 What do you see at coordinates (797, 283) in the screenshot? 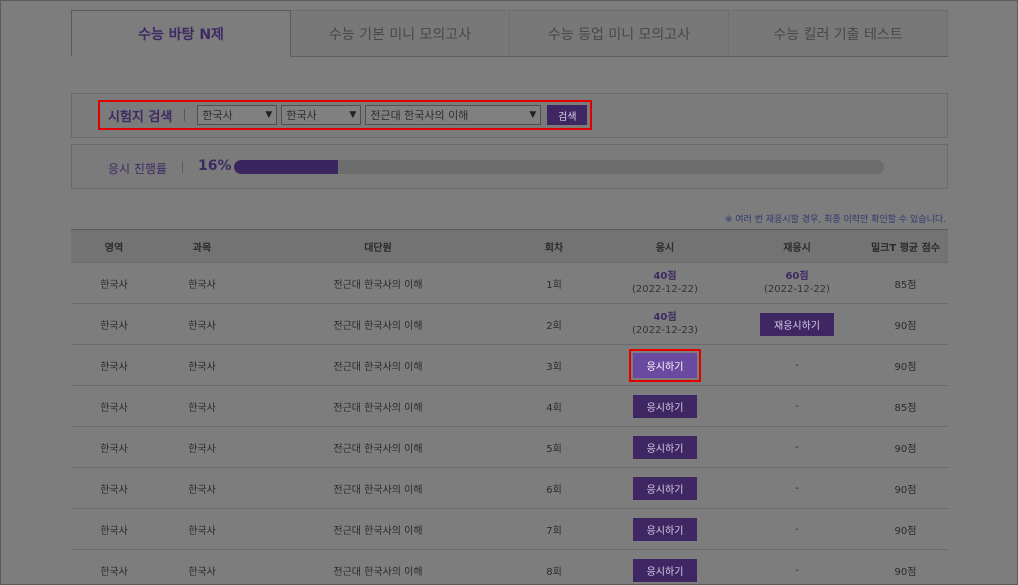
I see `cell-retake: 60점 (2022-12-22)` at bounding box center [797, 283].